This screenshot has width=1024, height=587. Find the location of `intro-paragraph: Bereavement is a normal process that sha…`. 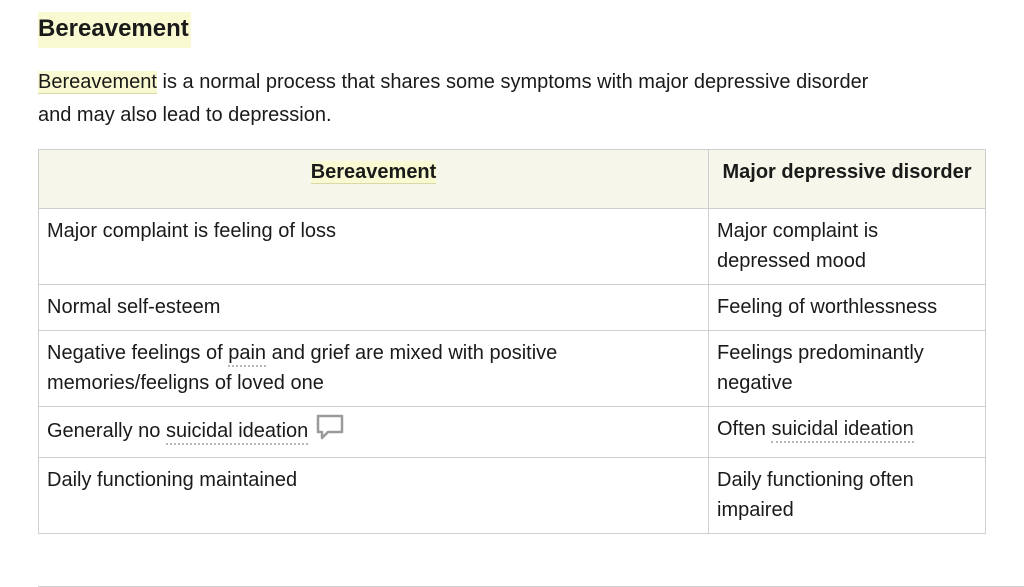

intro-paragraph: Bereavement is a normal process that sha… is located at coordinates (513, 99).